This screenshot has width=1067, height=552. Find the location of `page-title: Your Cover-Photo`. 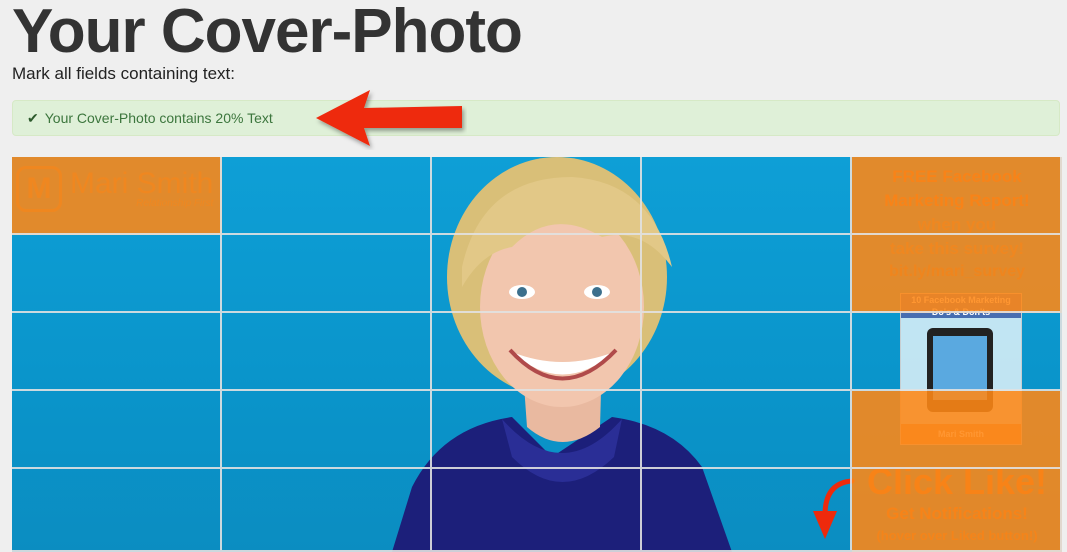

page-title: Your Cover-Photo is located at coordinates (267, 33).